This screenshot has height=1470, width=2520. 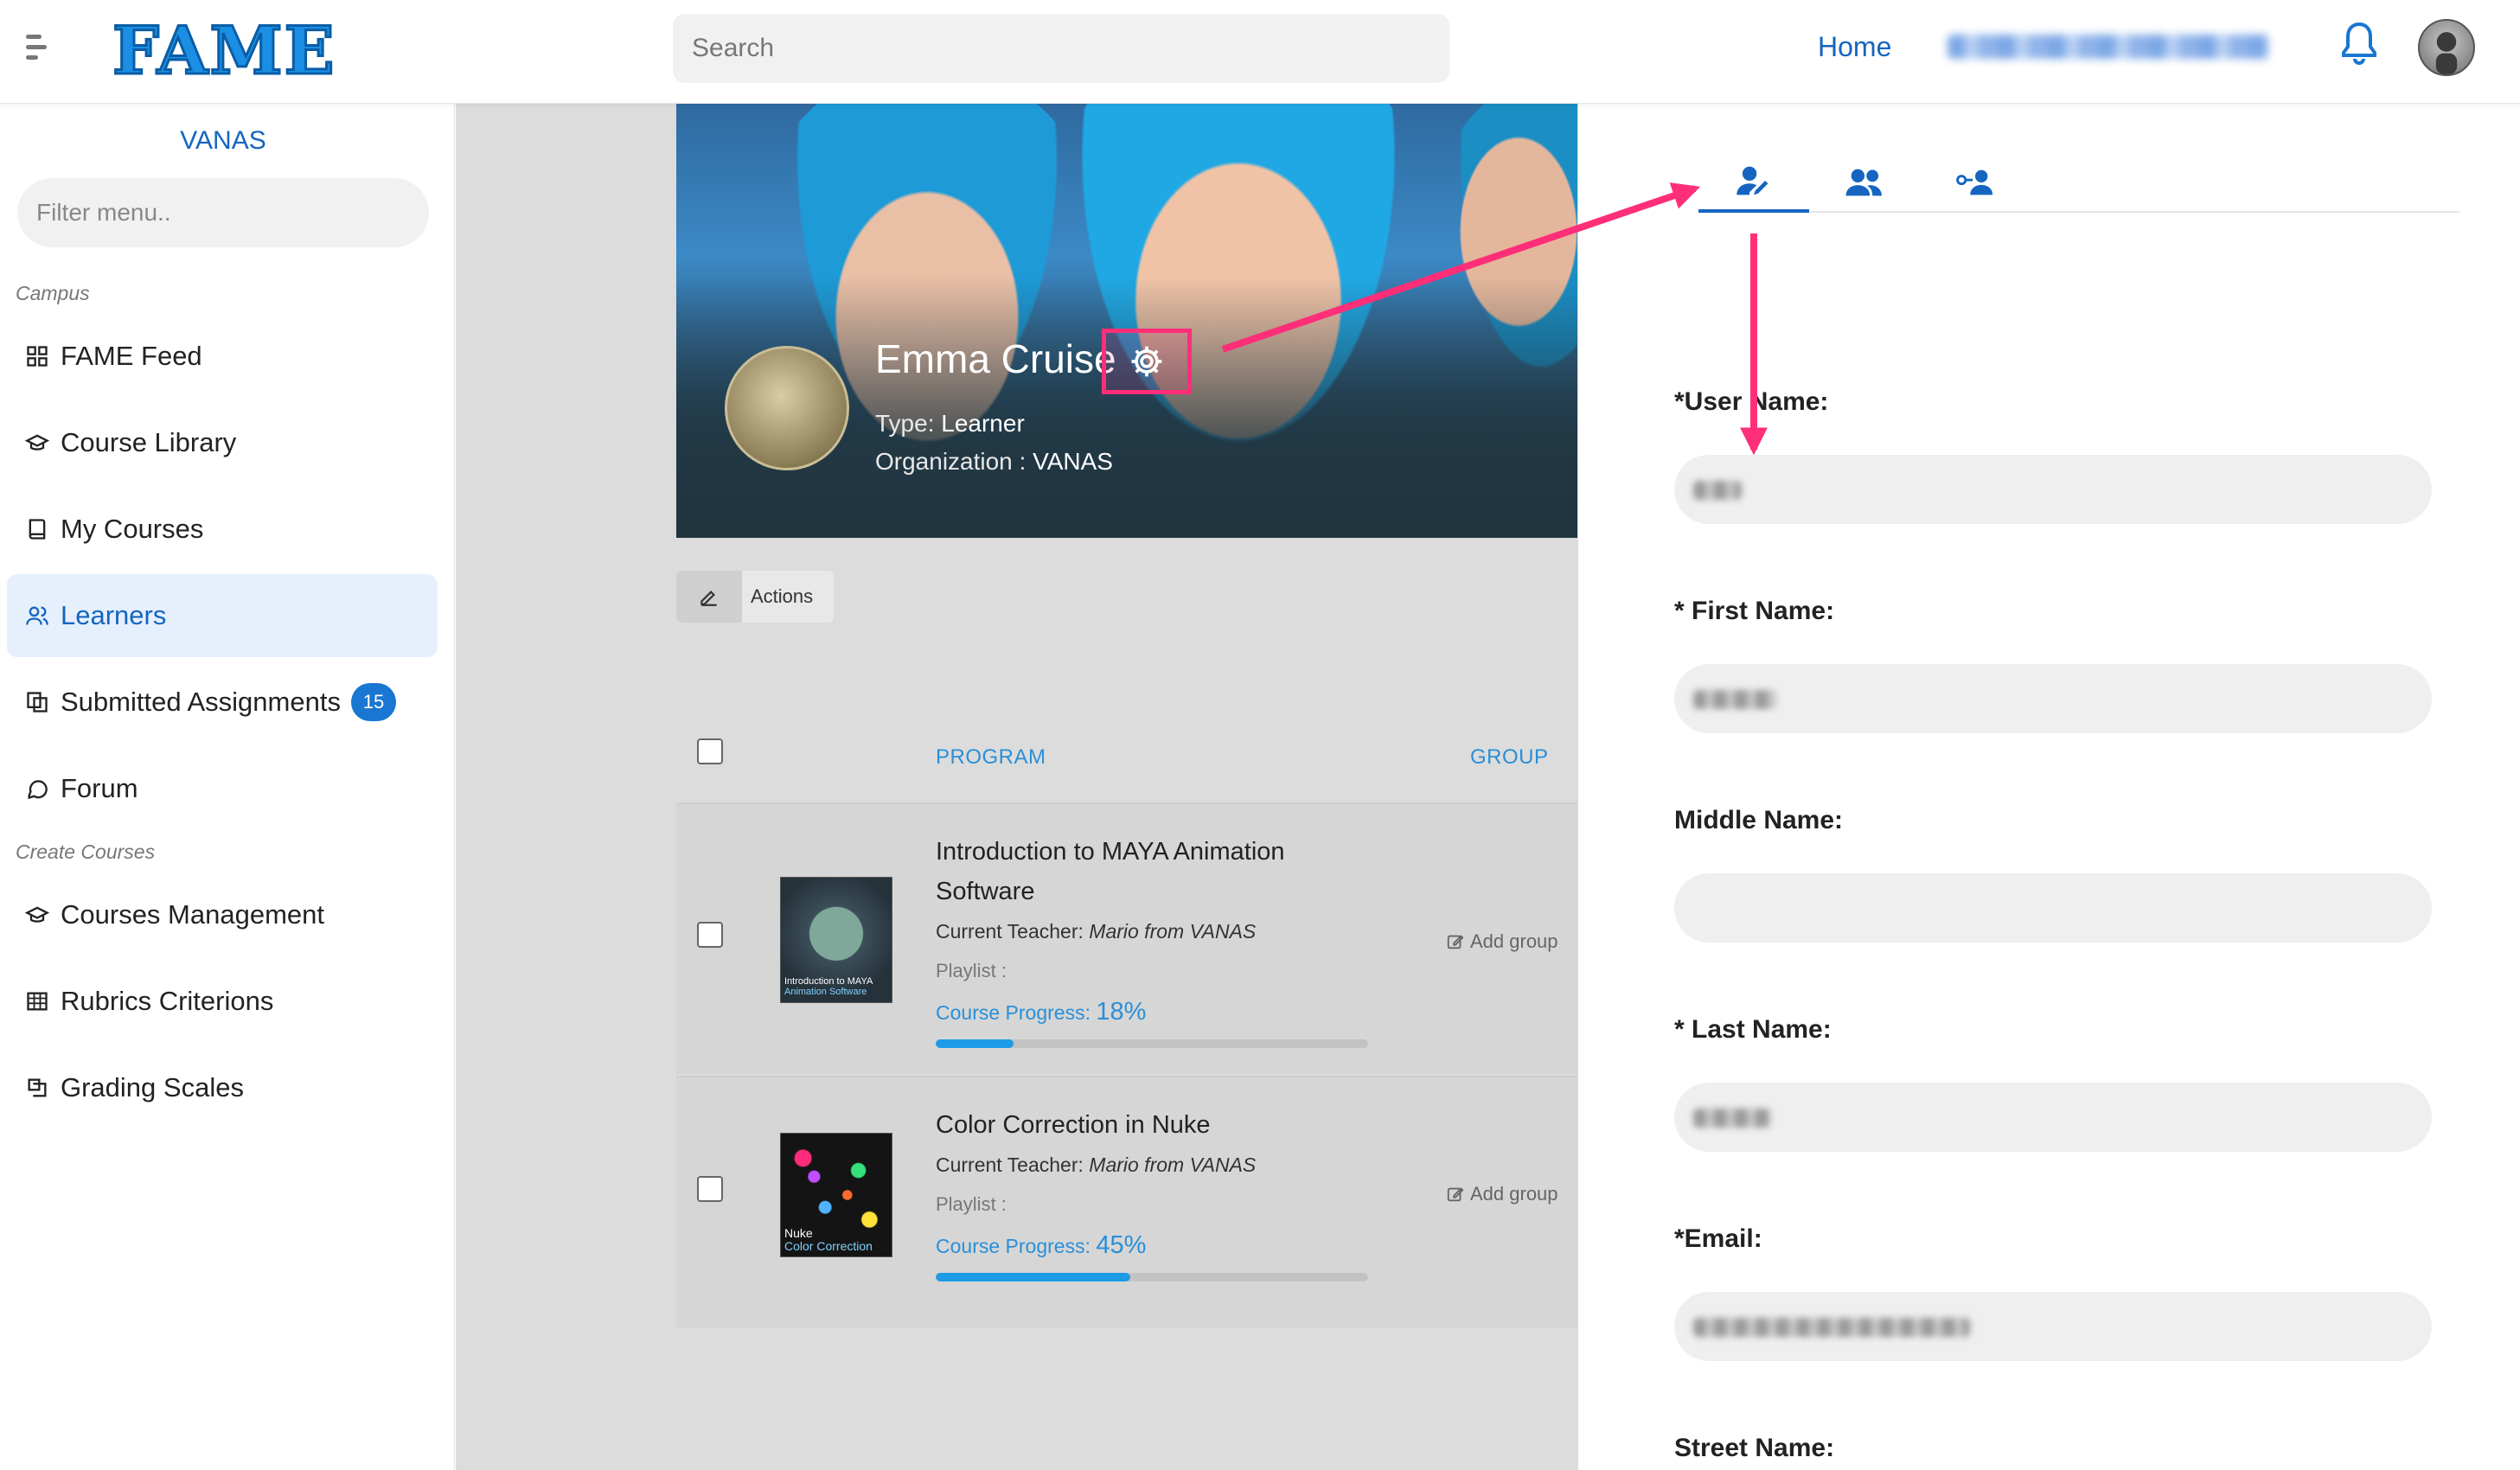 What do you see at coordinates (2053, 1326) in the screenshot?
I see `email-input` at bounding box center [2053, 1326].